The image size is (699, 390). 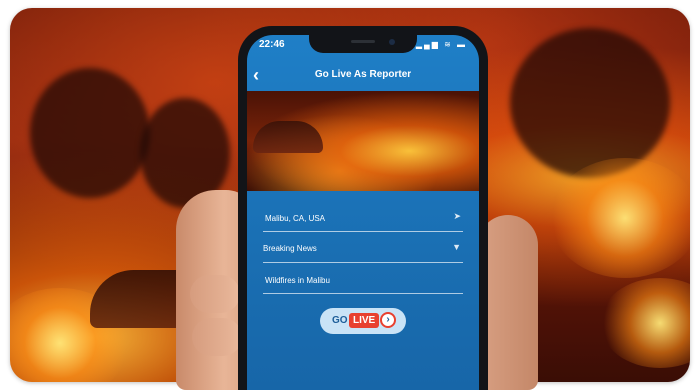 What do you see at coordinates (272, 44) in the screenshot?
I see `status-time: 22:46` at bounding box center [272, 44].